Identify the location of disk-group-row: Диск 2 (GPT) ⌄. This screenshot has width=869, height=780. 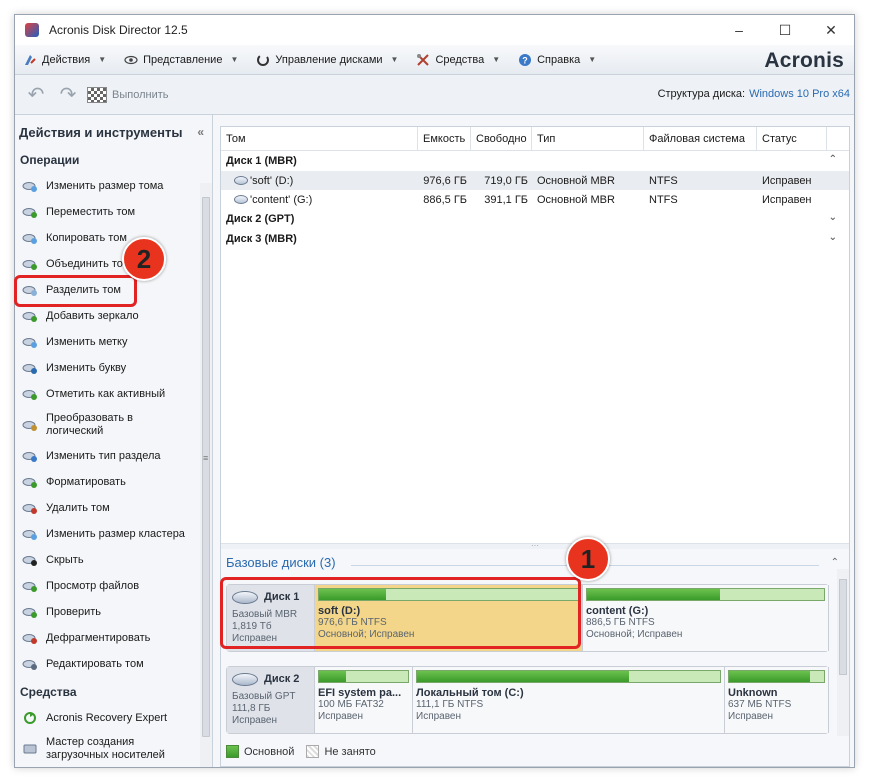
(535, 219).